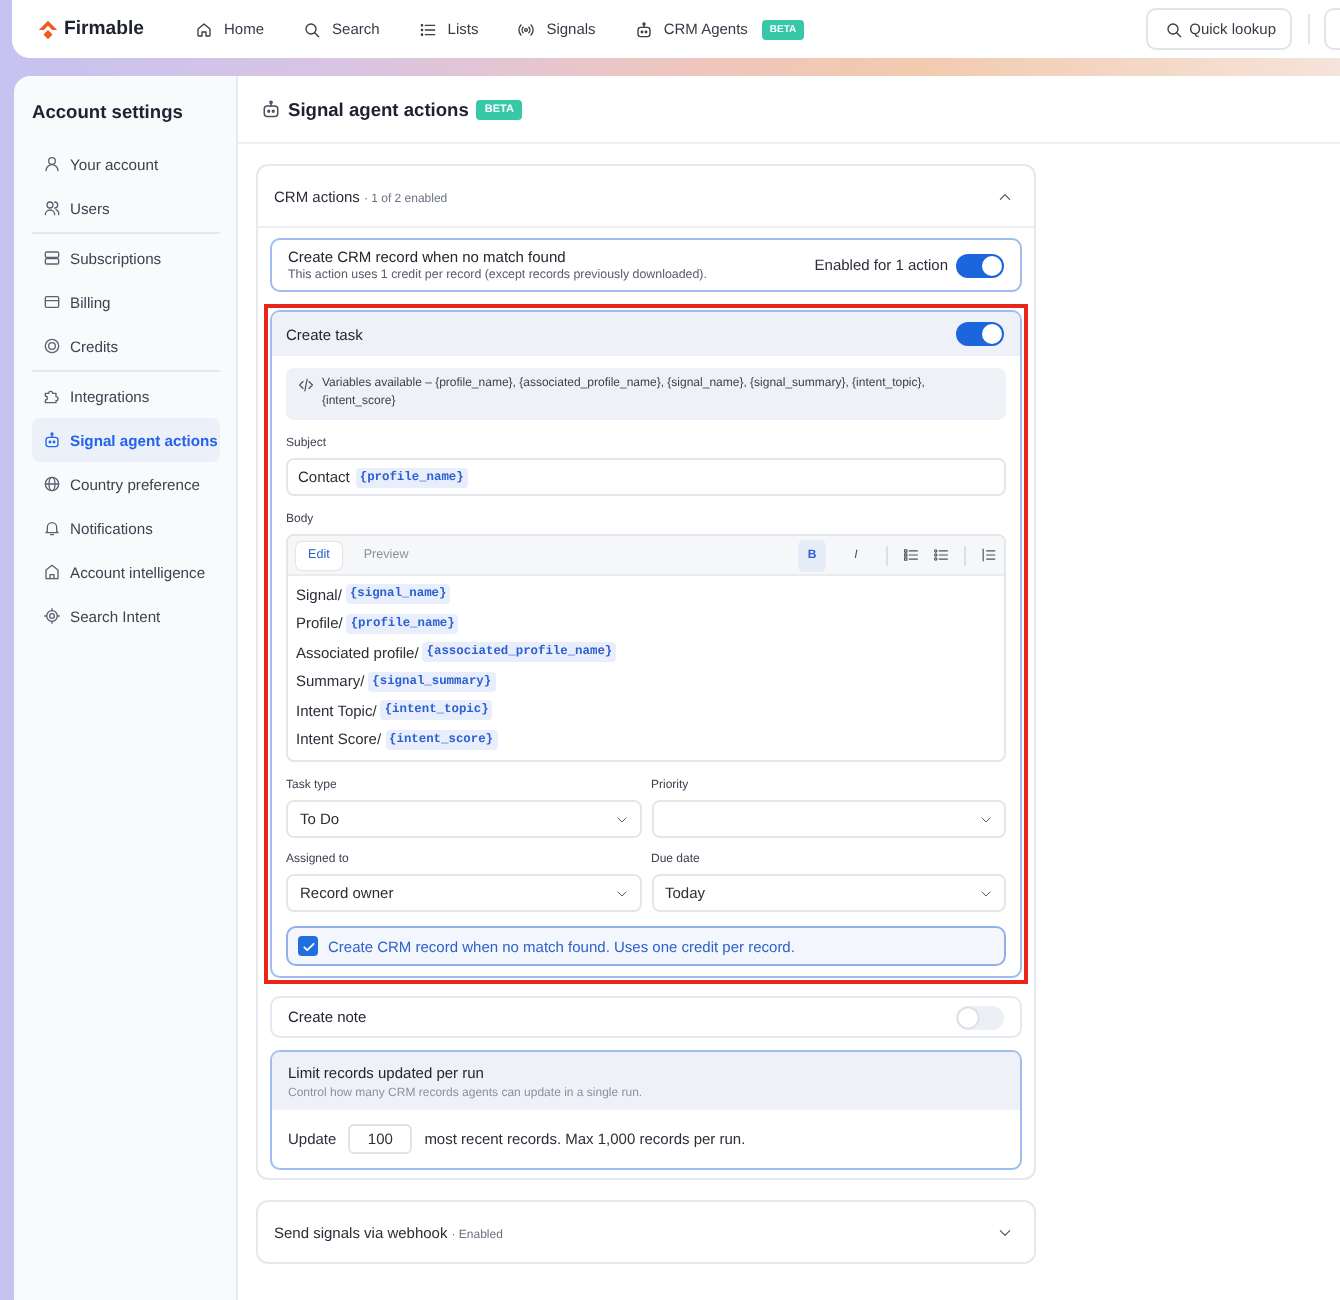 This screenshot has height=1300, width=1340. What do you see at coordinates (52, 208) in the screenshot?
I see `users-icon` at bounding box center [52, 208].